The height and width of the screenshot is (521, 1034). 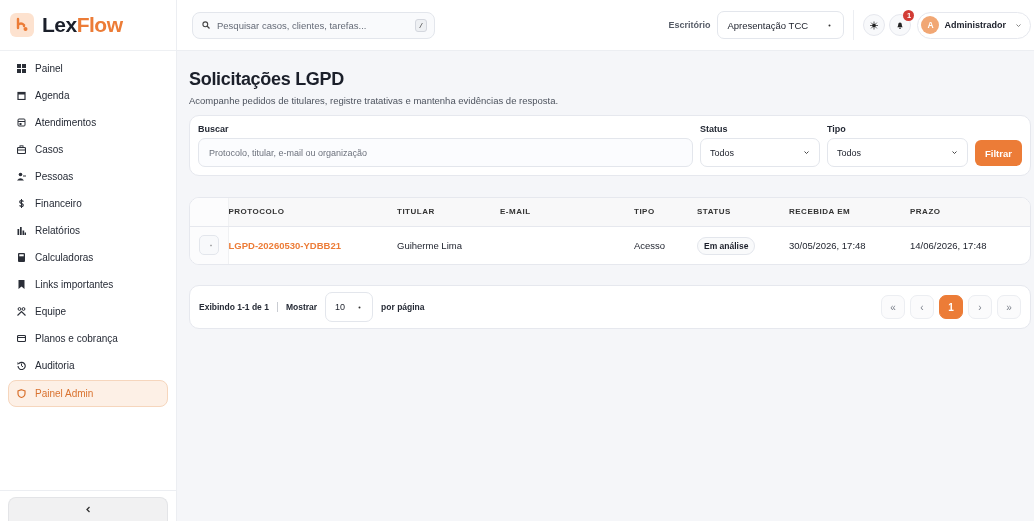 I want to click on column-header: STATUS, so click(x=714, y=212).